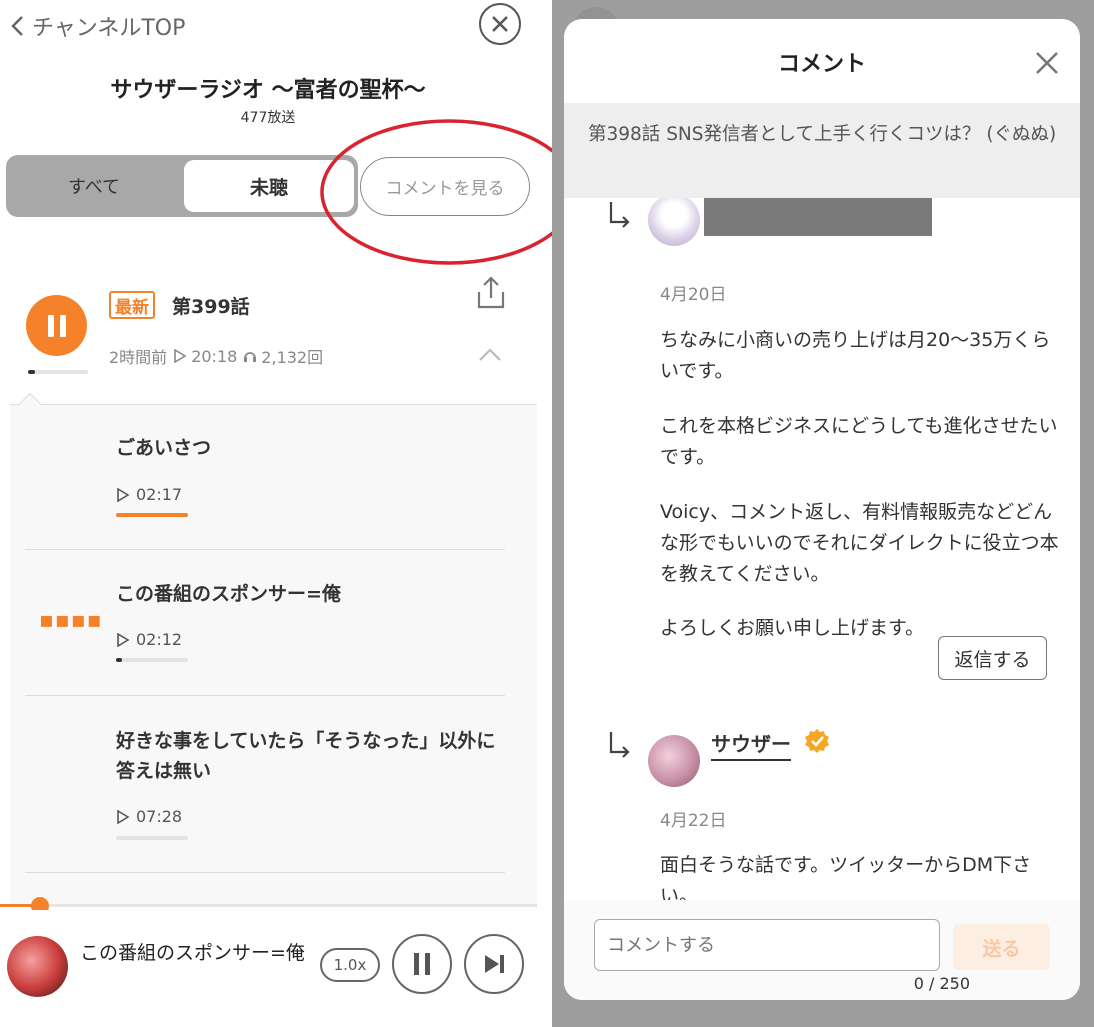 This screenshot has width=1094, height=1027. I want to click on chapter-item: ごあいさつ 02:17, so click(265, 477).